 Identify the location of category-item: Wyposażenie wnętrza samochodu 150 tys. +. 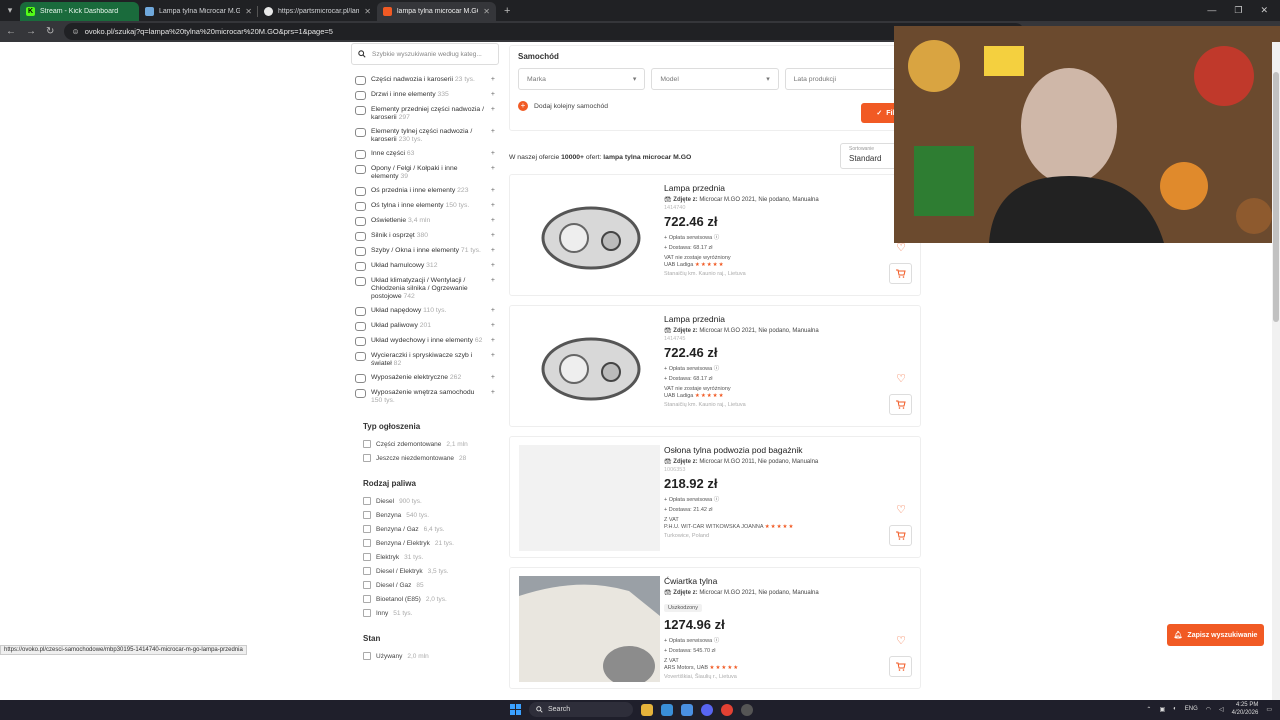
(425, 397).